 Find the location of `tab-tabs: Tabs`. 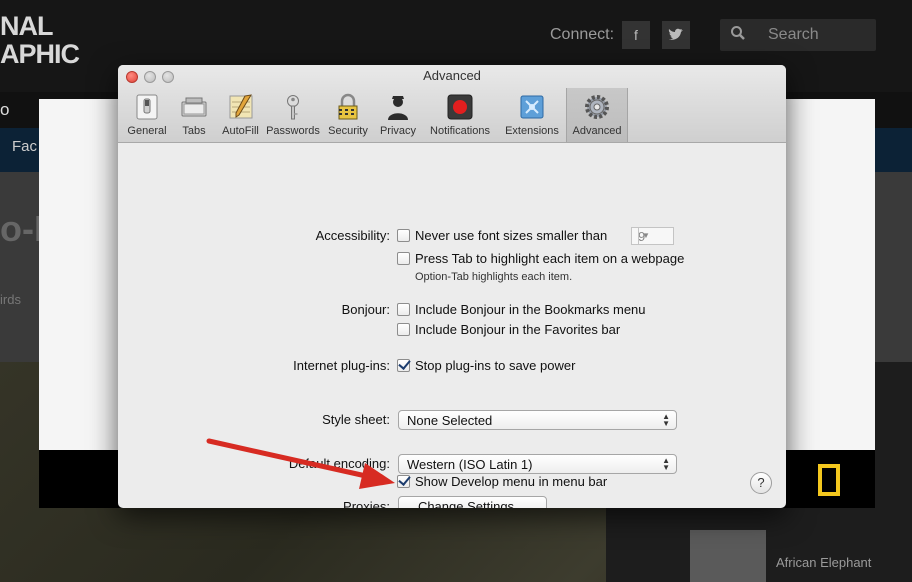

tab-tabs: Tabs is located at coordinates (194, 115).